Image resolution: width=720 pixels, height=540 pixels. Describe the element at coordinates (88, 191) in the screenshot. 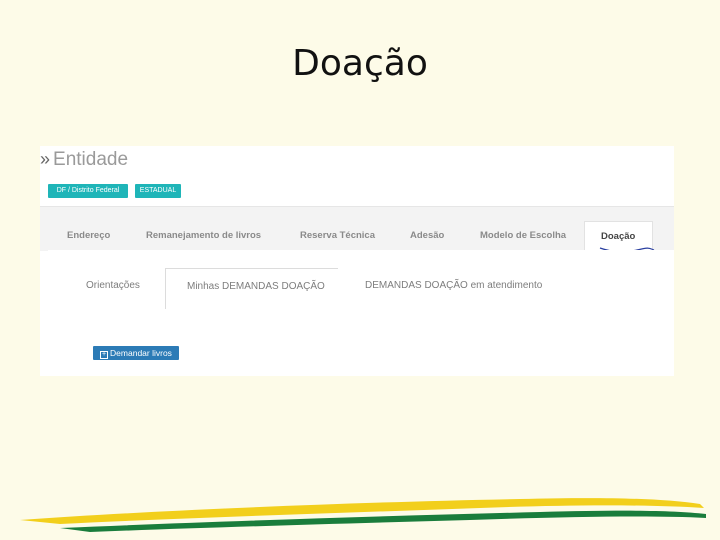

I see `location-badge: DF / Distrito Federal` at that location.